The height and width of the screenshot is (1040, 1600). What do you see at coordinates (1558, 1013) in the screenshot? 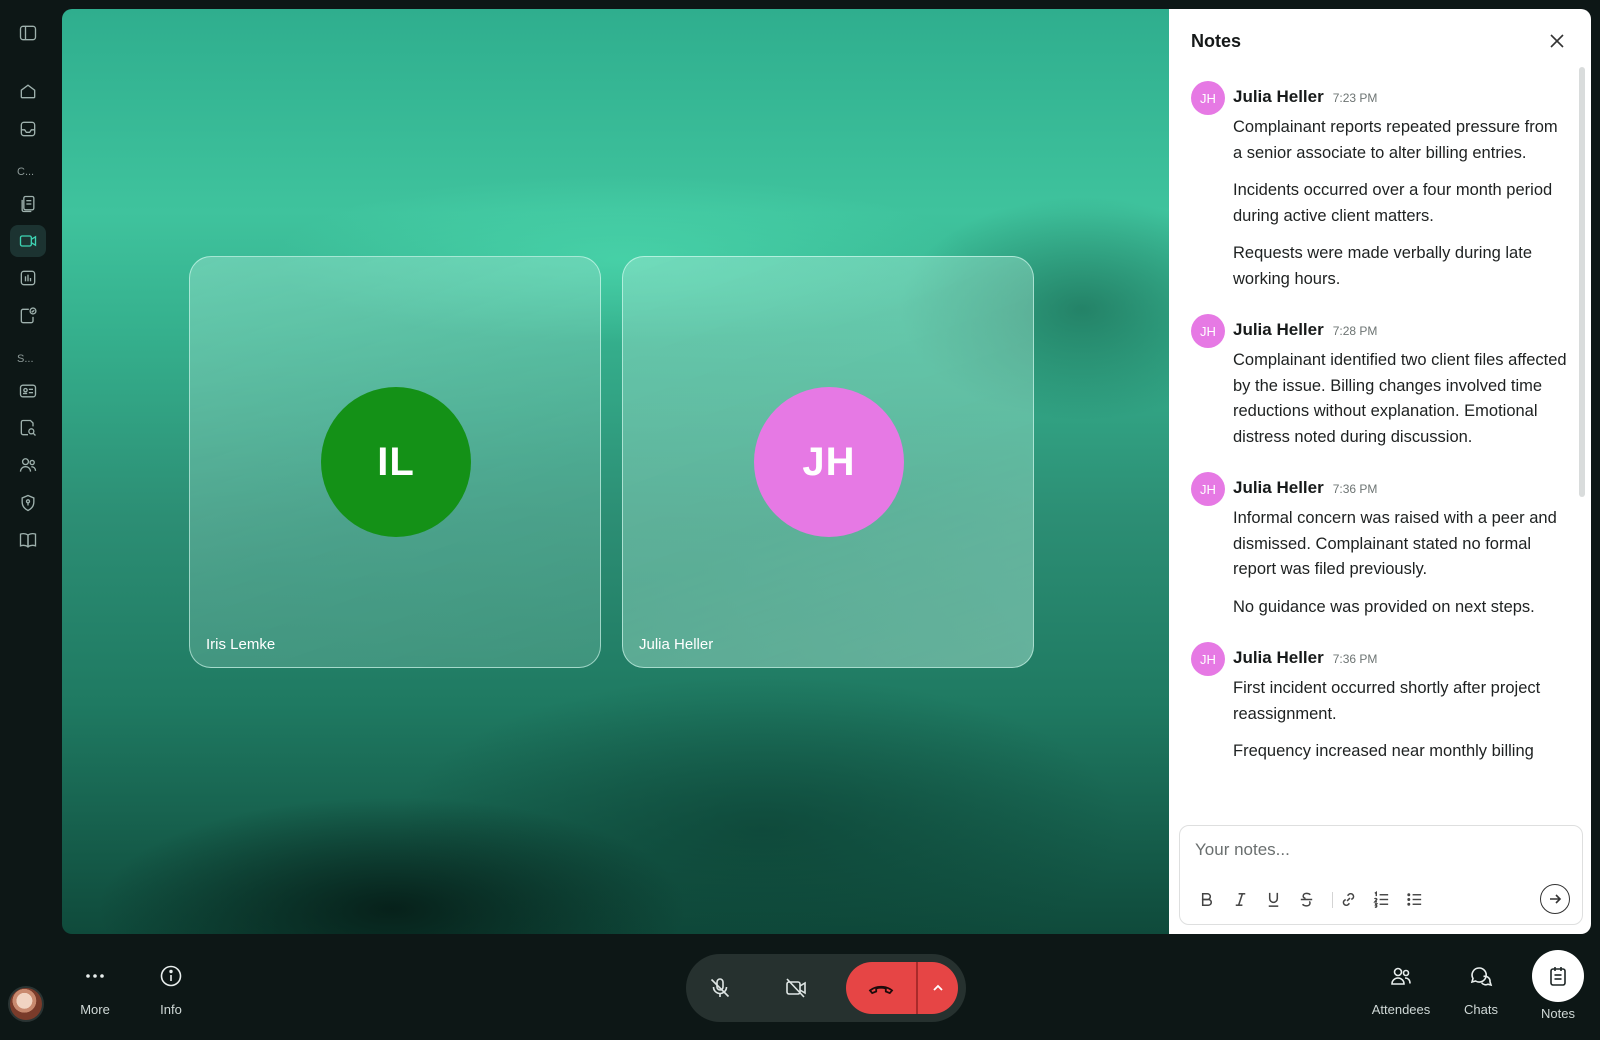
I see `notes-label: Notes` at bounding box center [1558, 1013].